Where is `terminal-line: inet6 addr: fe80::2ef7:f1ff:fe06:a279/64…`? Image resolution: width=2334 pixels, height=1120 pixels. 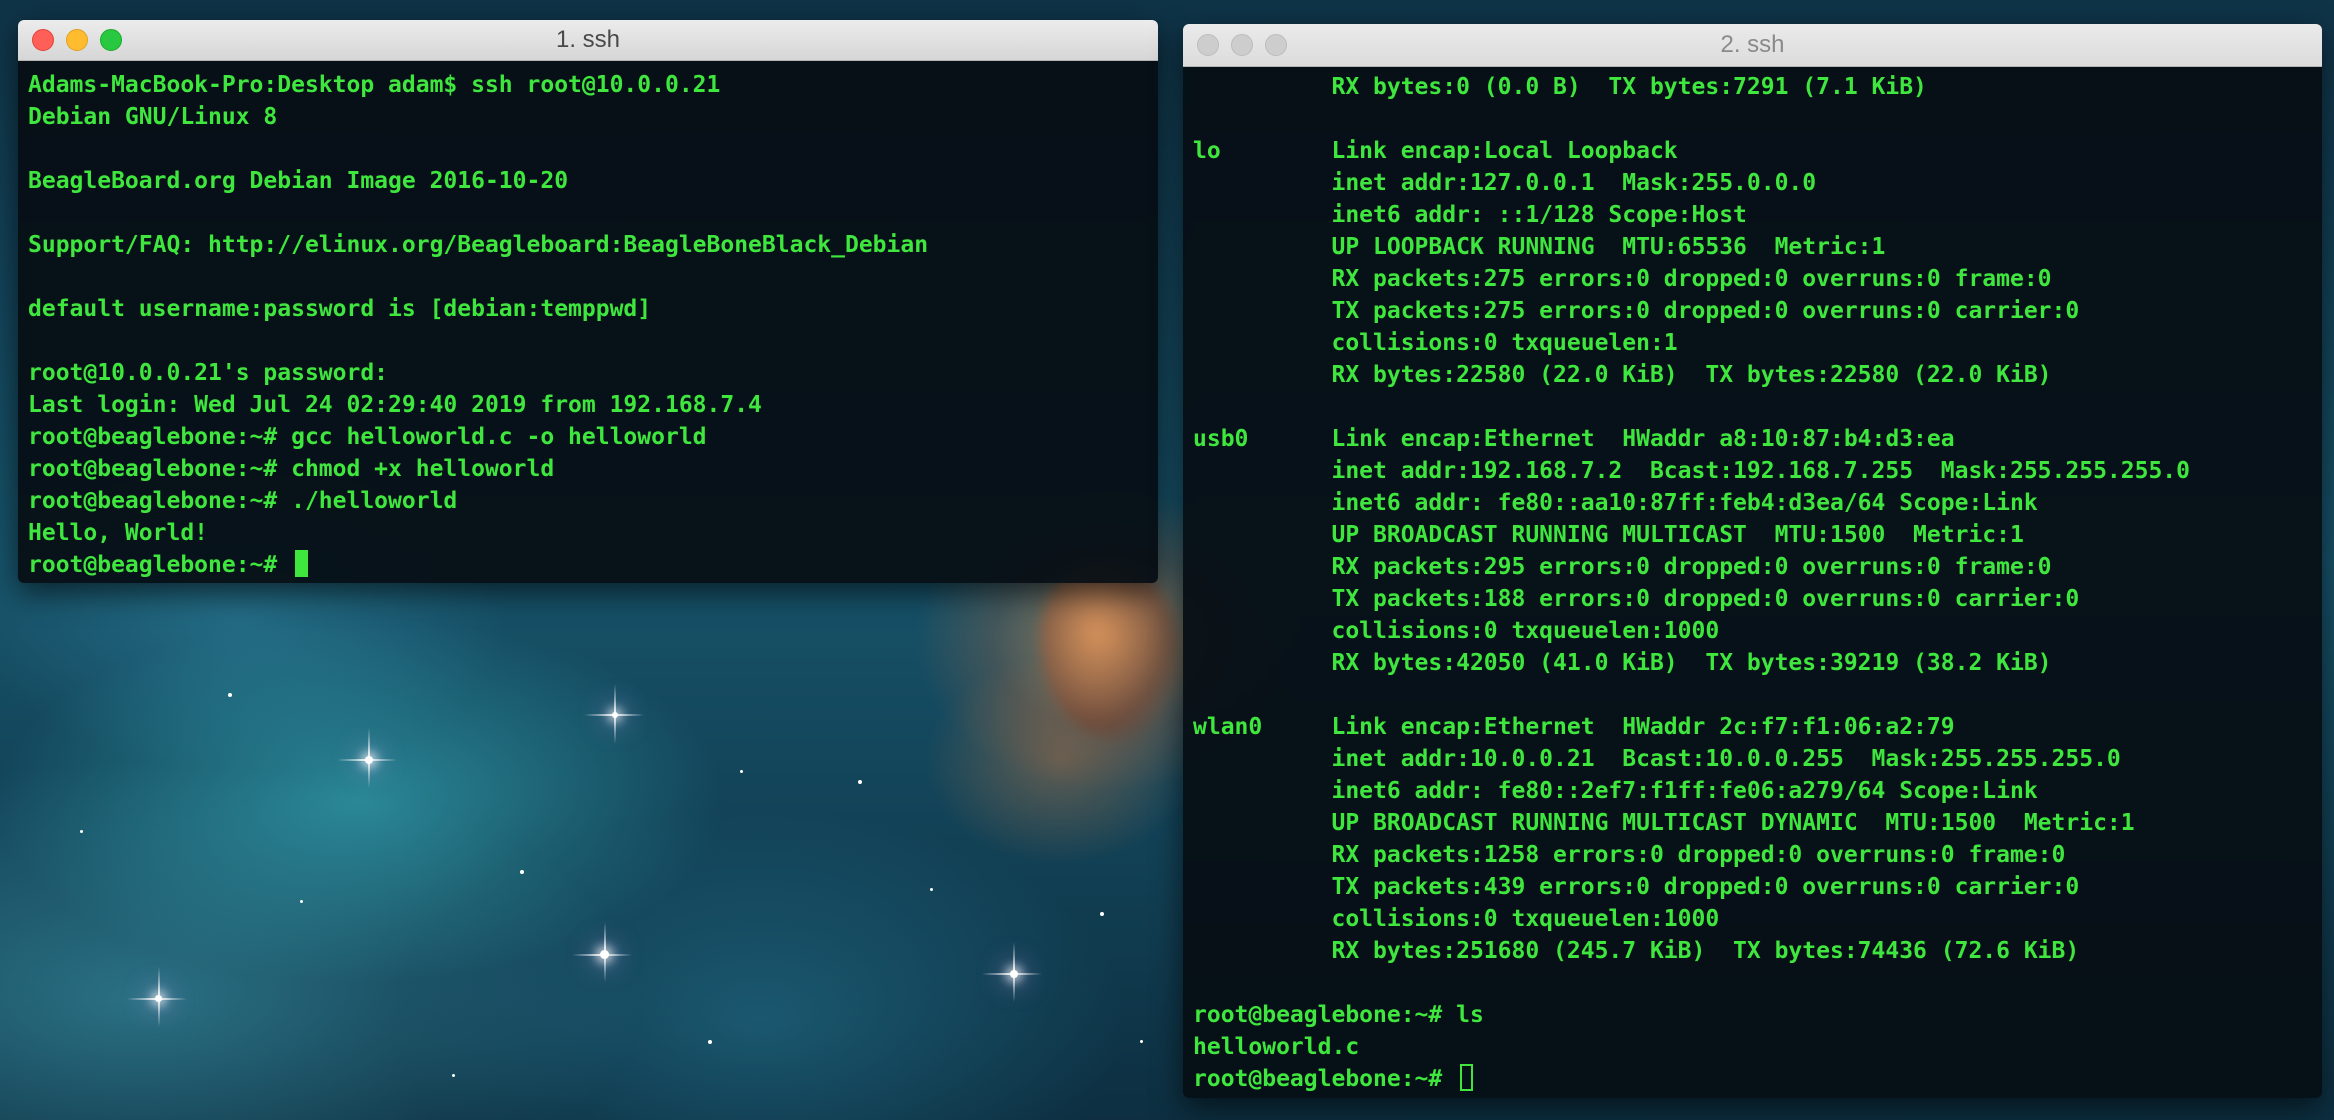 terminal-line: inet6 addr: fe80::2ef7:f1ff:fe06:a279/64… is located at coordinates (1615, 791).